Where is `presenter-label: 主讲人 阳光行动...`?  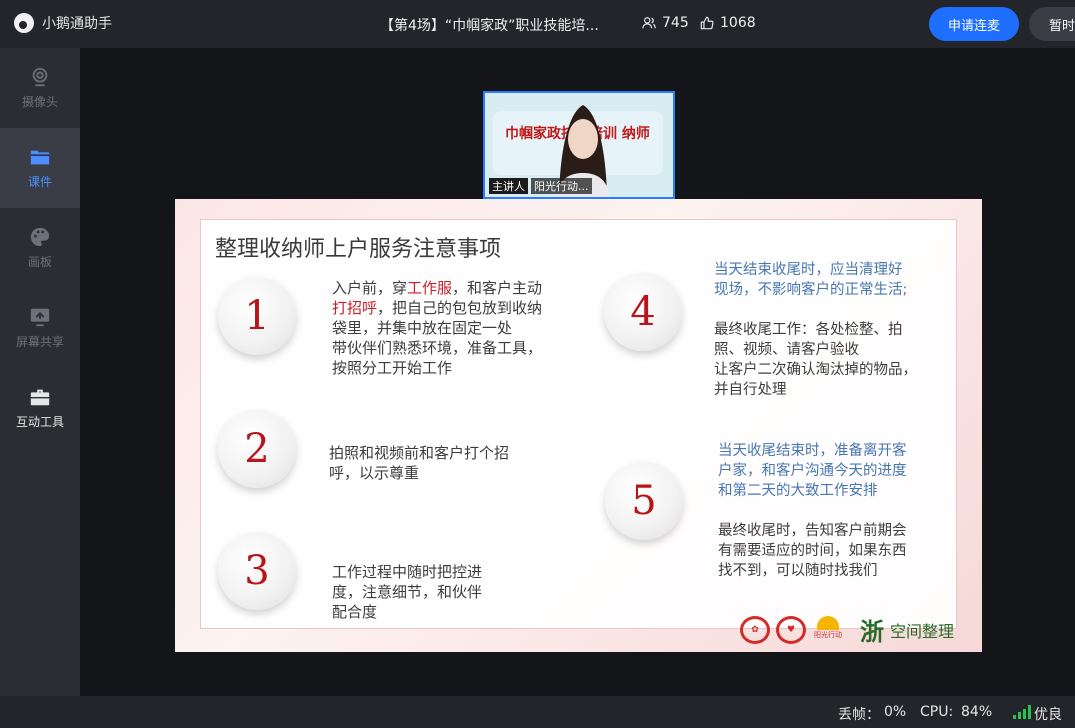 presenter-label: 主讲人 阳光行动... is located at coordinates (540, 186).